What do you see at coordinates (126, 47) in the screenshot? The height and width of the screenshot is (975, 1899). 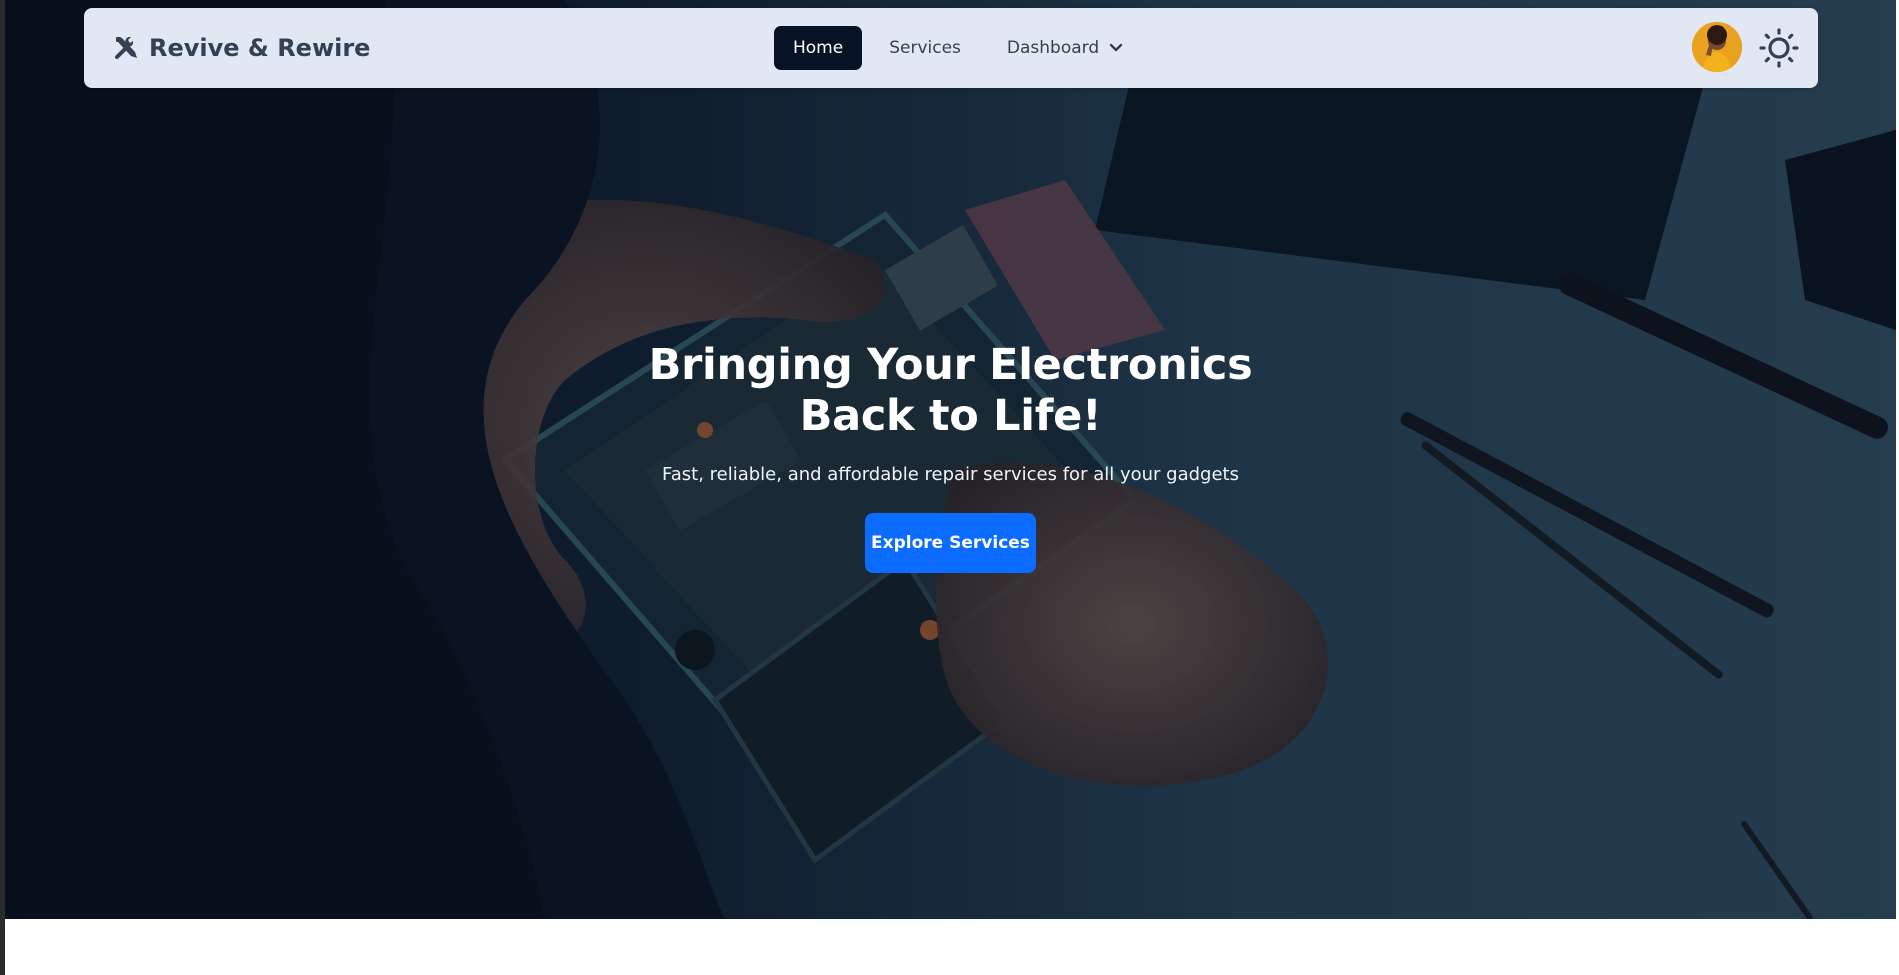 I see `tools-icon` at bounding box center [126, 47].